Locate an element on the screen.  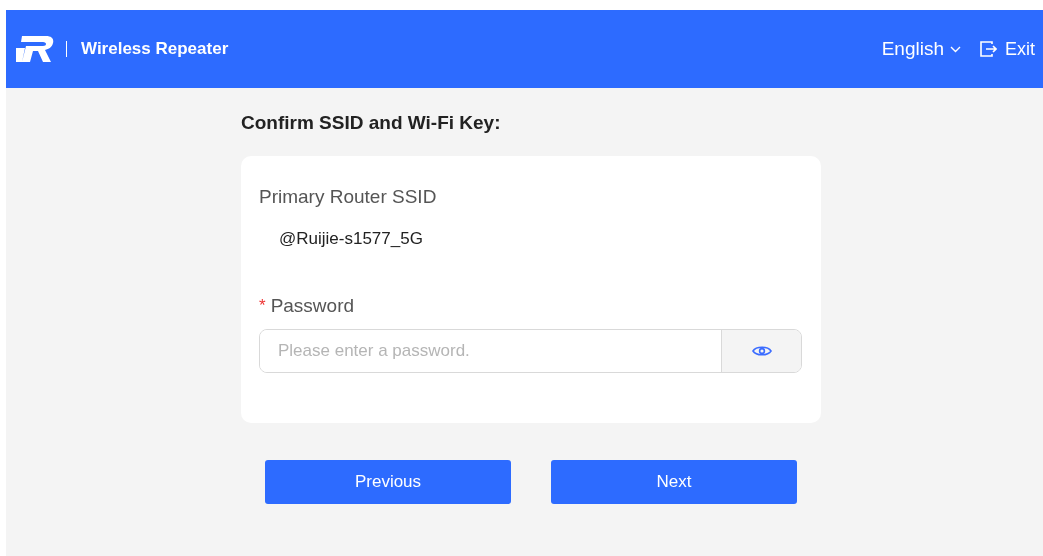
required-mark: * is located at coordinates (262, 306).